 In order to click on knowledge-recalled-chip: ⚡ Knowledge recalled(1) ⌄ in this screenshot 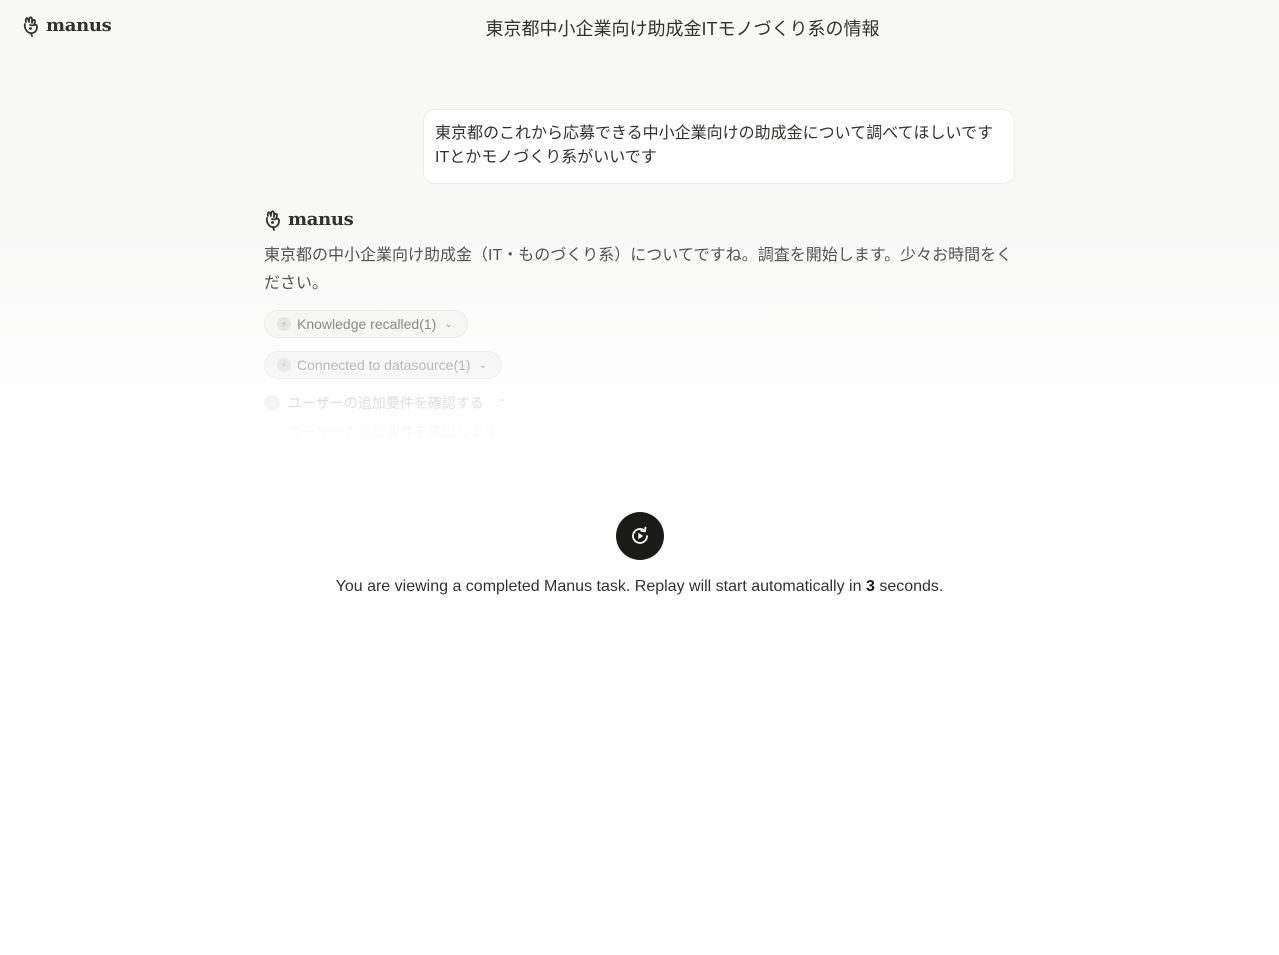, I will do `click(366, 324)`.